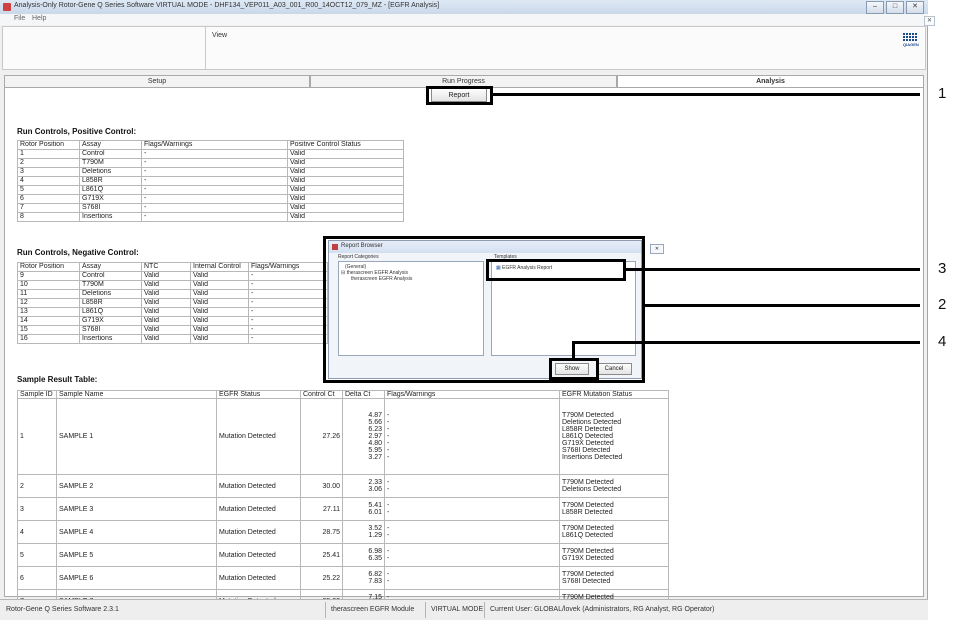 The height and width of the screenshot is (620, 965). I want to click on table-row: 13 L861Q Valid Valid -, so click(172, 312).